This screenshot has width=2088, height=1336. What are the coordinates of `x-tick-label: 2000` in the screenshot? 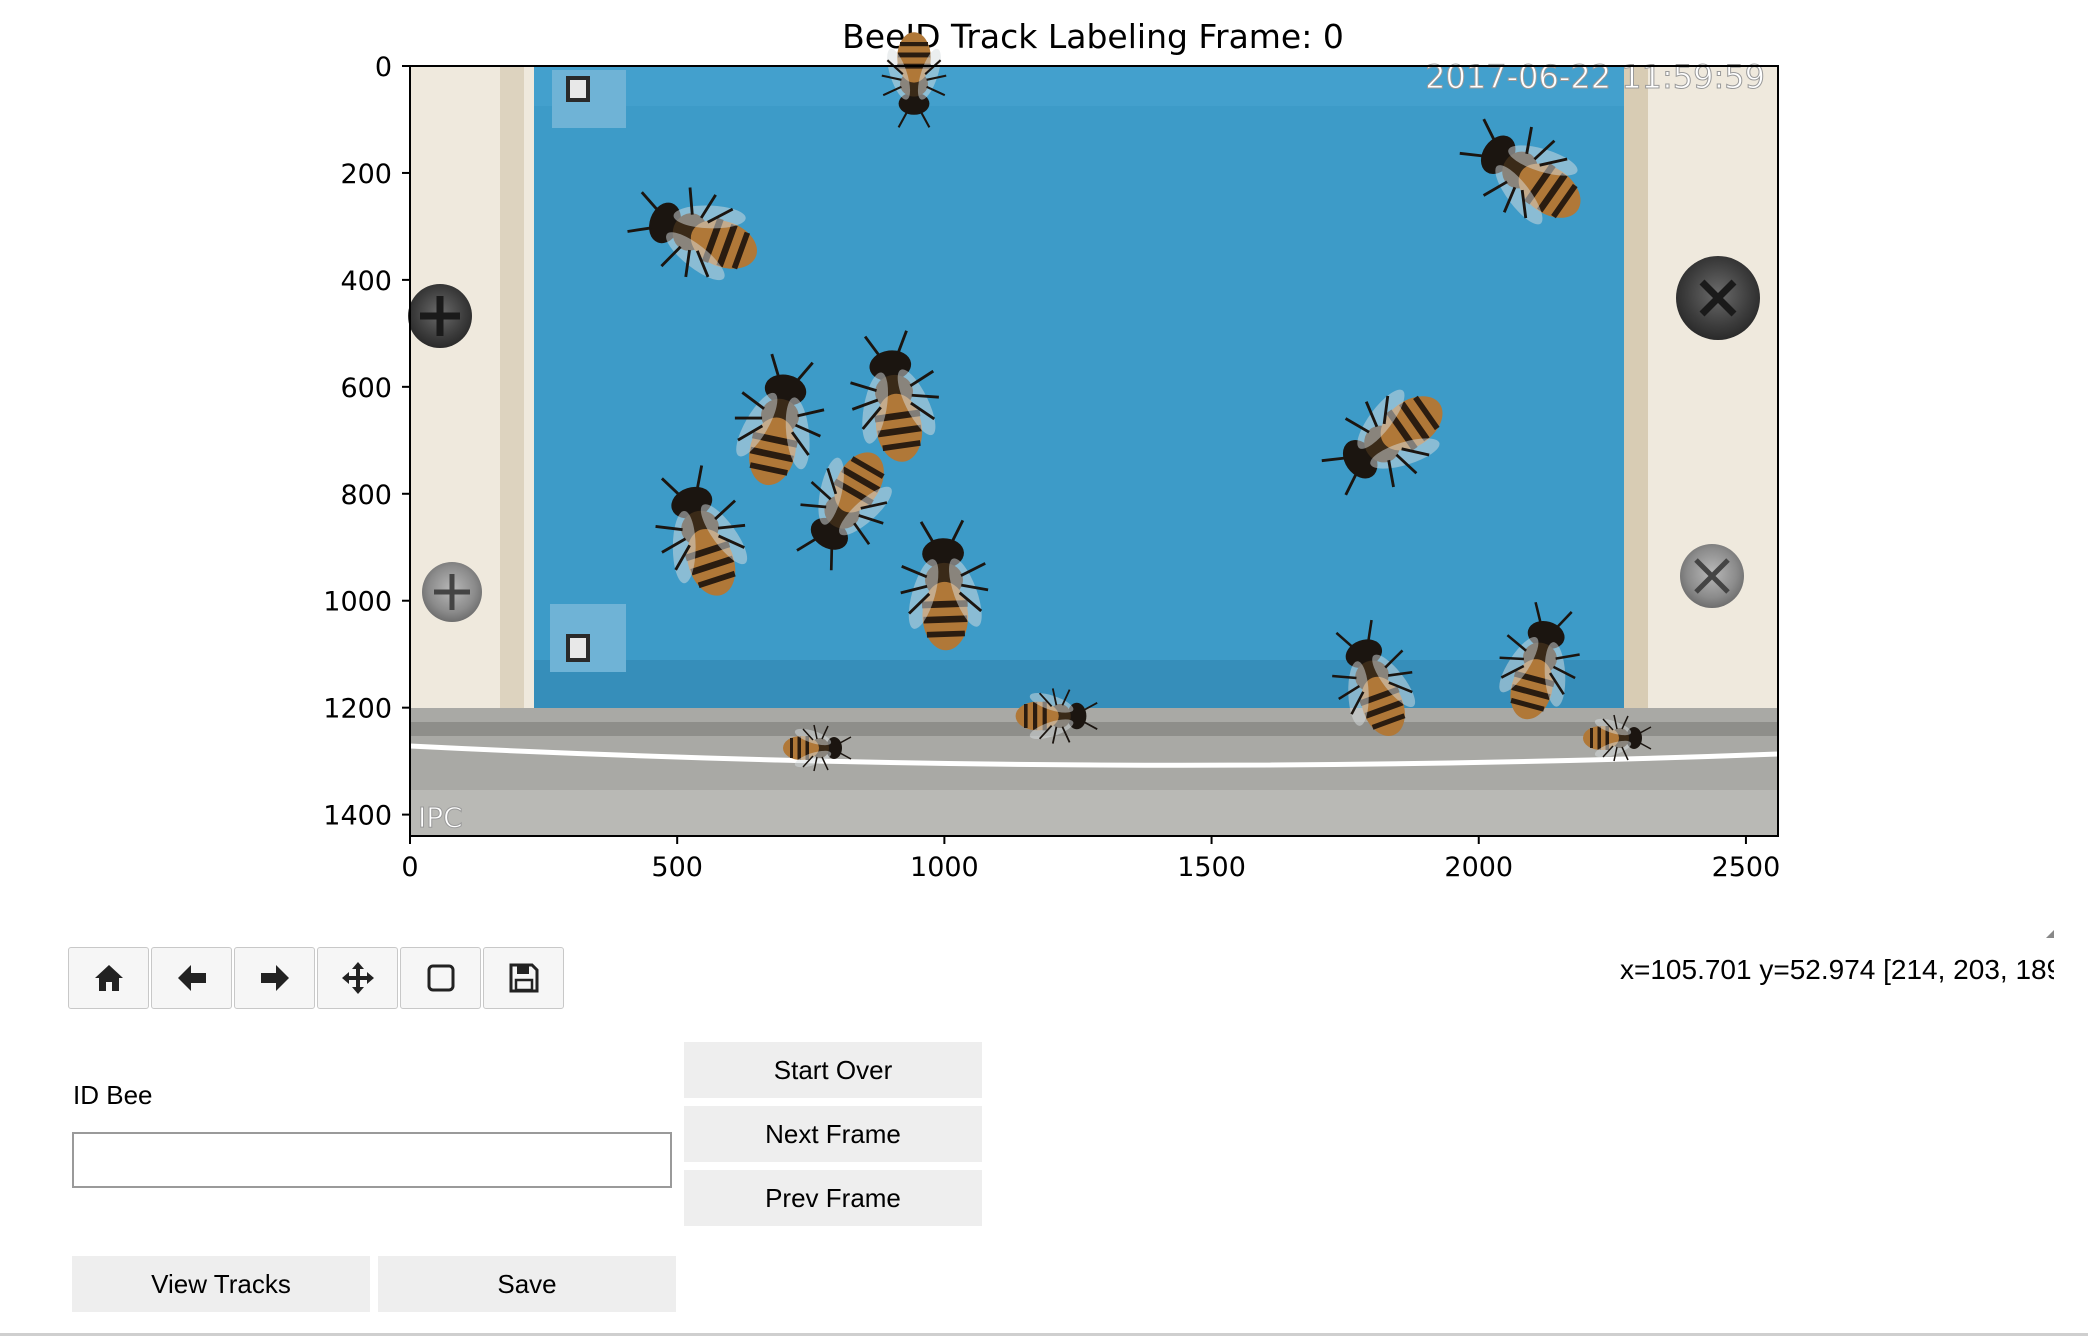 It's located at (1478, 867).